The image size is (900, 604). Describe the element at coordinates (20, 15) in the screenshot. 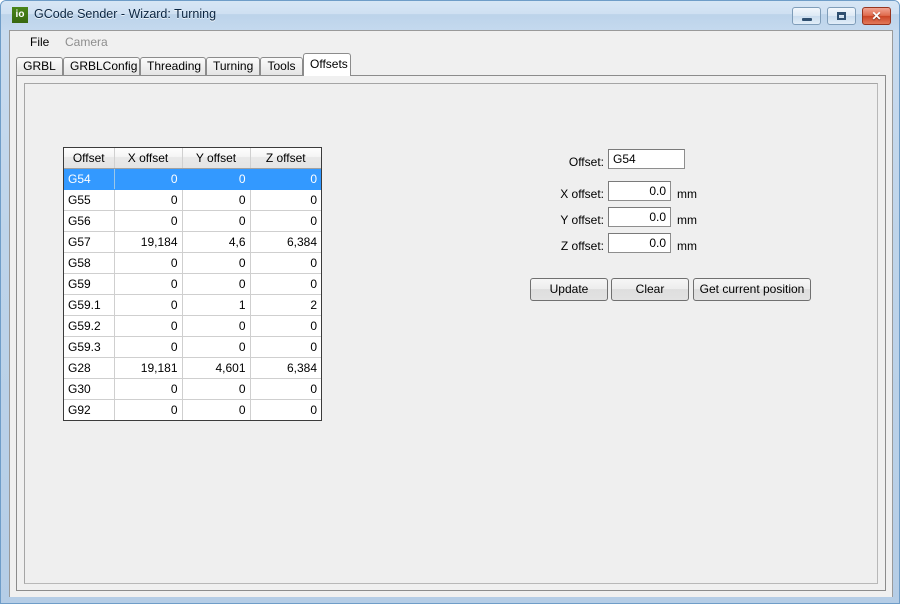

I see `app-icon: io` at that location.